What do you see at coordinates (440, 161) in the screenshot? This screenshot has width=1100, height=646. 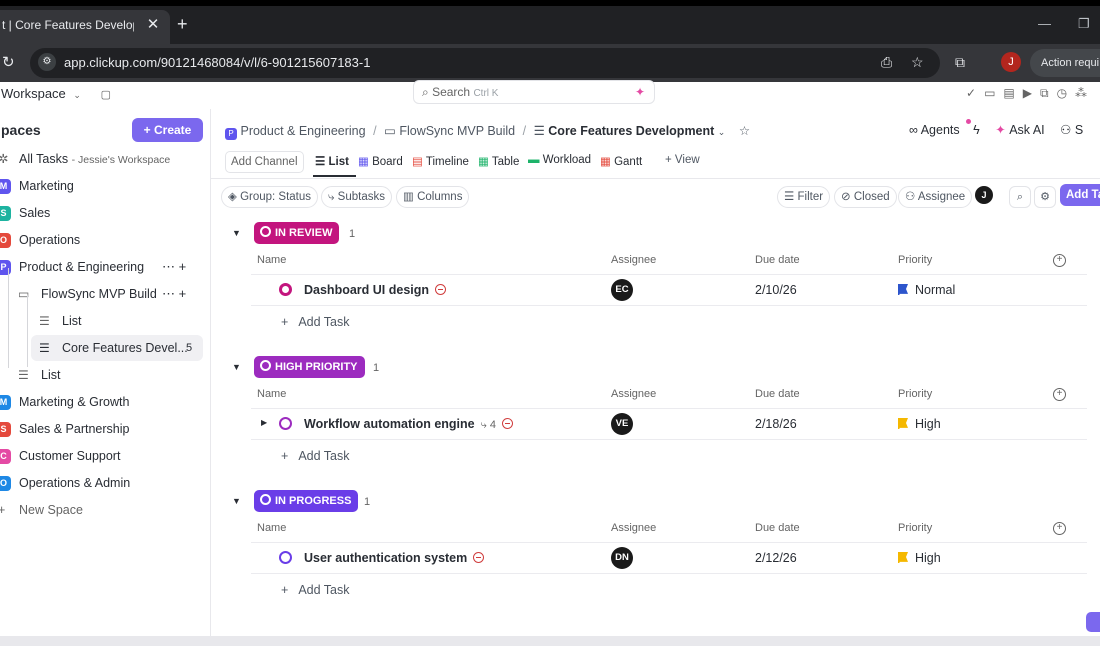 I see `tab-timeline: ▤ Timeline` at bounding box center [440, 161].